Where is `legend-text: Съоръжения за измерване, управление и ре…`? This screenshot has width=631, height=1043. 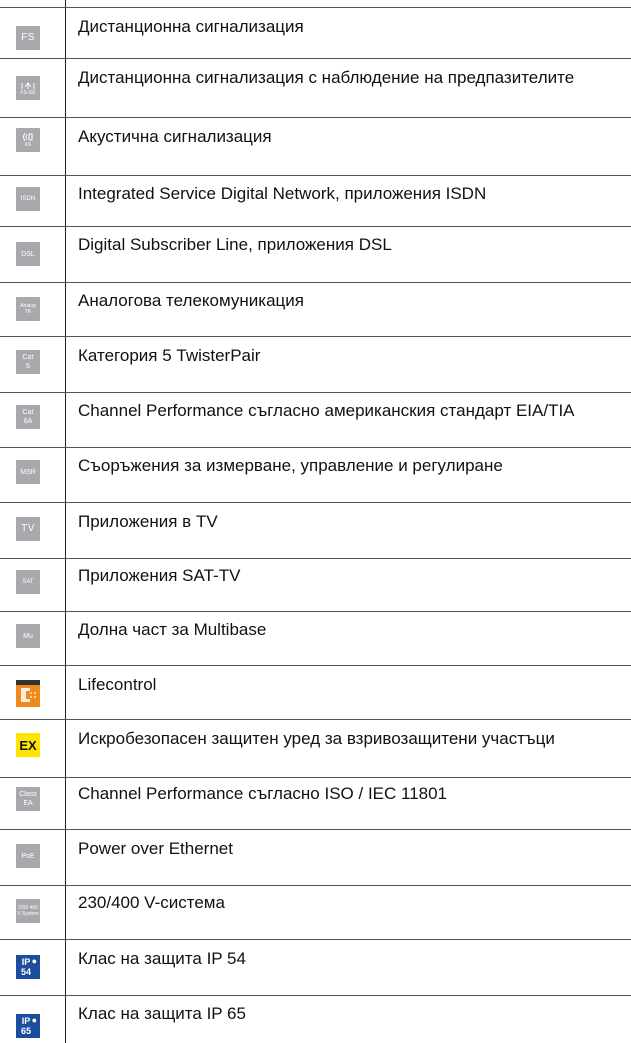
legend-text: Съоръжения за измерване, управление и ре… is located at coordinates (290, 465).